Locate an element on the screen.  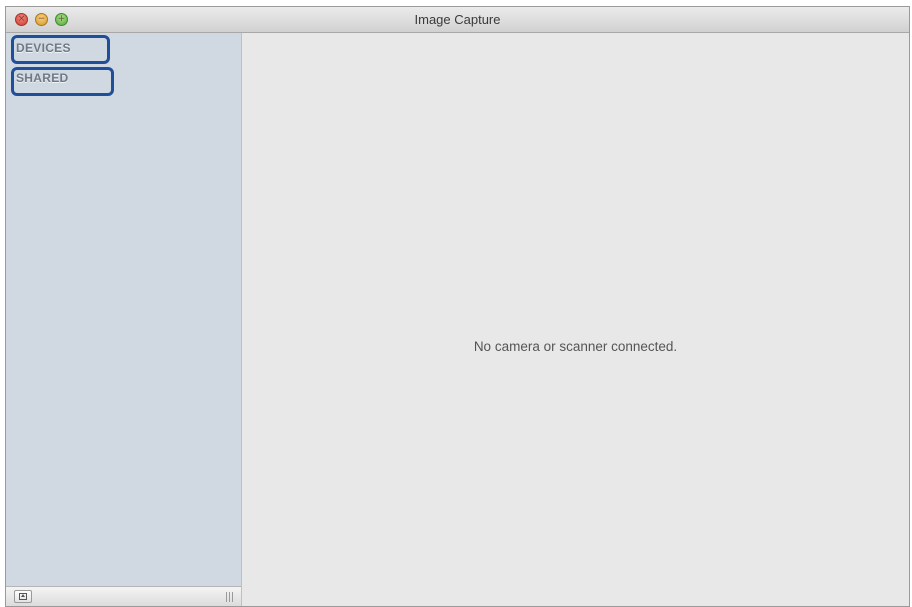
shared-highlight-outline is located at coordinates (62, 81).